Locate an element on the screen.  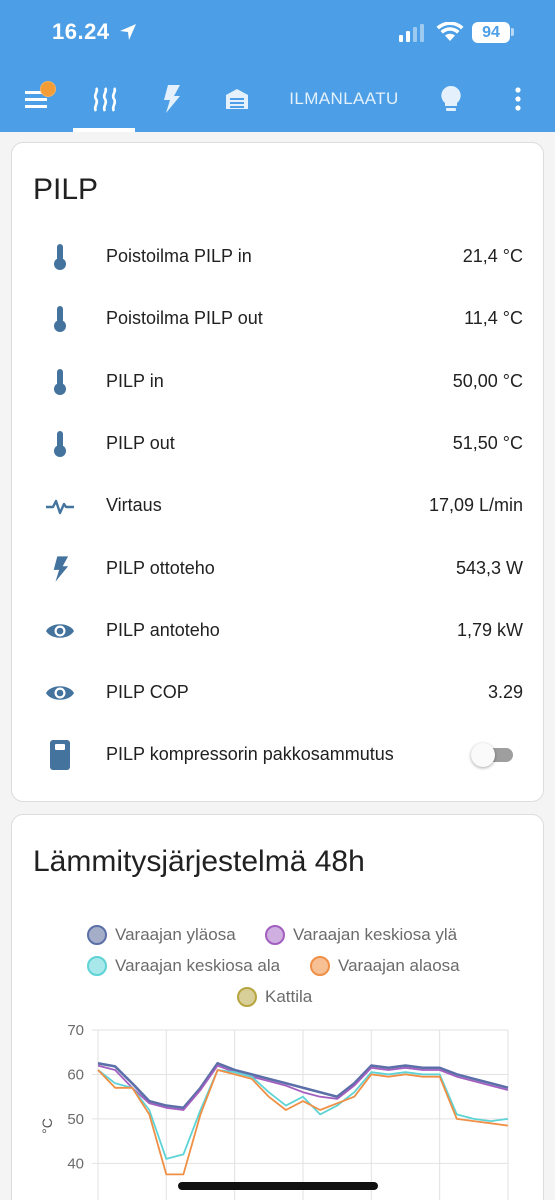
entity-row: Poistoilma PILP in 21,4 °C is located at coordinates (278, 256).